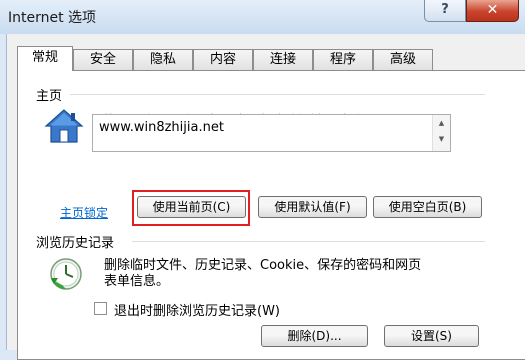  What do you see at coordinates (271, 133) in the screenshot?
I see `homepage-url-field: www.win8zhijia.net ▲ ▼` at bounding box center [271, 133].